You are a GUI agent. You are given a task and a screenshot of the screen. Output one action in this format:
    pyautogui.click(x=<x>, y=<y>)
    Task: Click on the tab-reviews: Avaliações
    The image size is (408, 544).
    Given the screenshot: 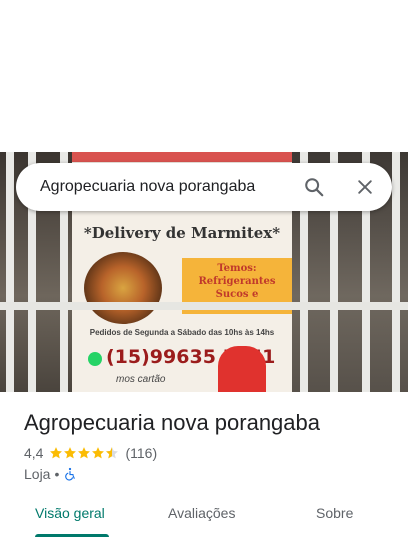 What is the action you would take?
    pyautogui.click(x=201, y=513)
    